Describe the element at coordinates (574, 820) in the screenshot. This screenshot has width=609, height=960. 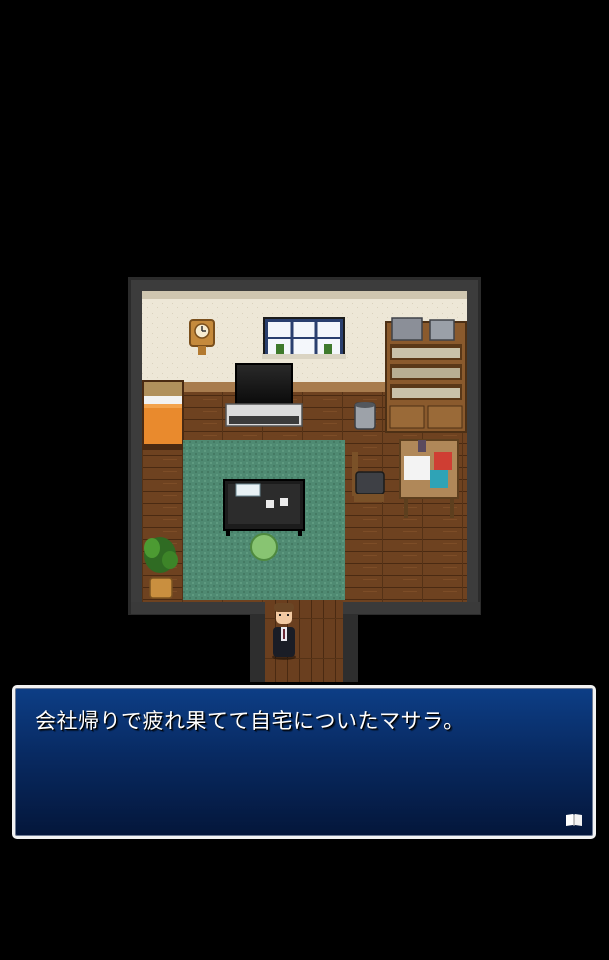
I see `open-book-icon` at that location.